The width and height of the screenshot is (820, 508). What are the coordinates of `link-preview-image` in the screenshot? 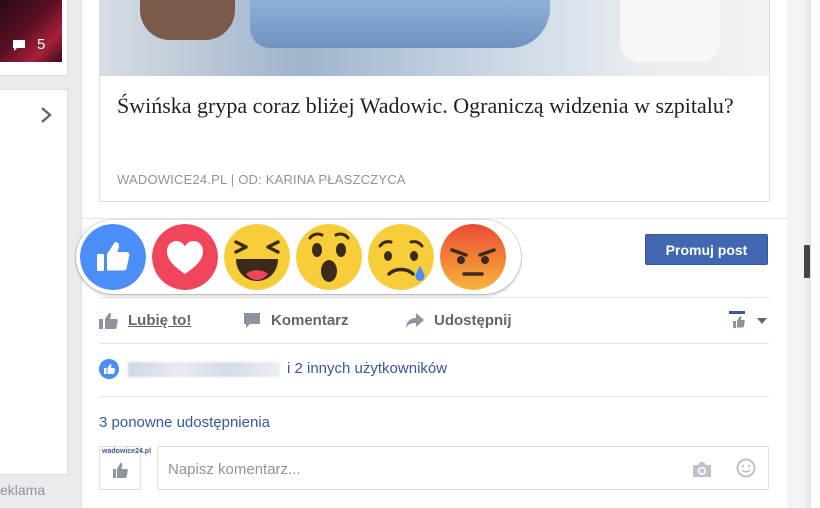 It's located at (434, 38).